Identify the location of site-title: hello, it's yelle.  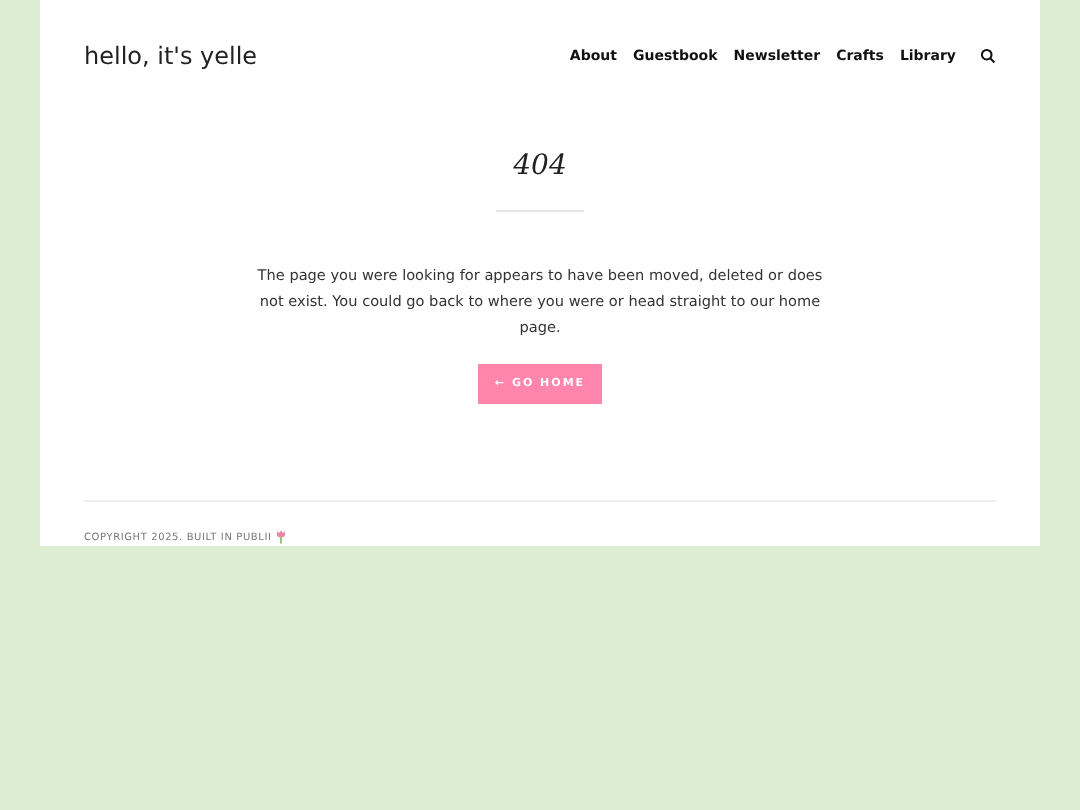
(171, 55).